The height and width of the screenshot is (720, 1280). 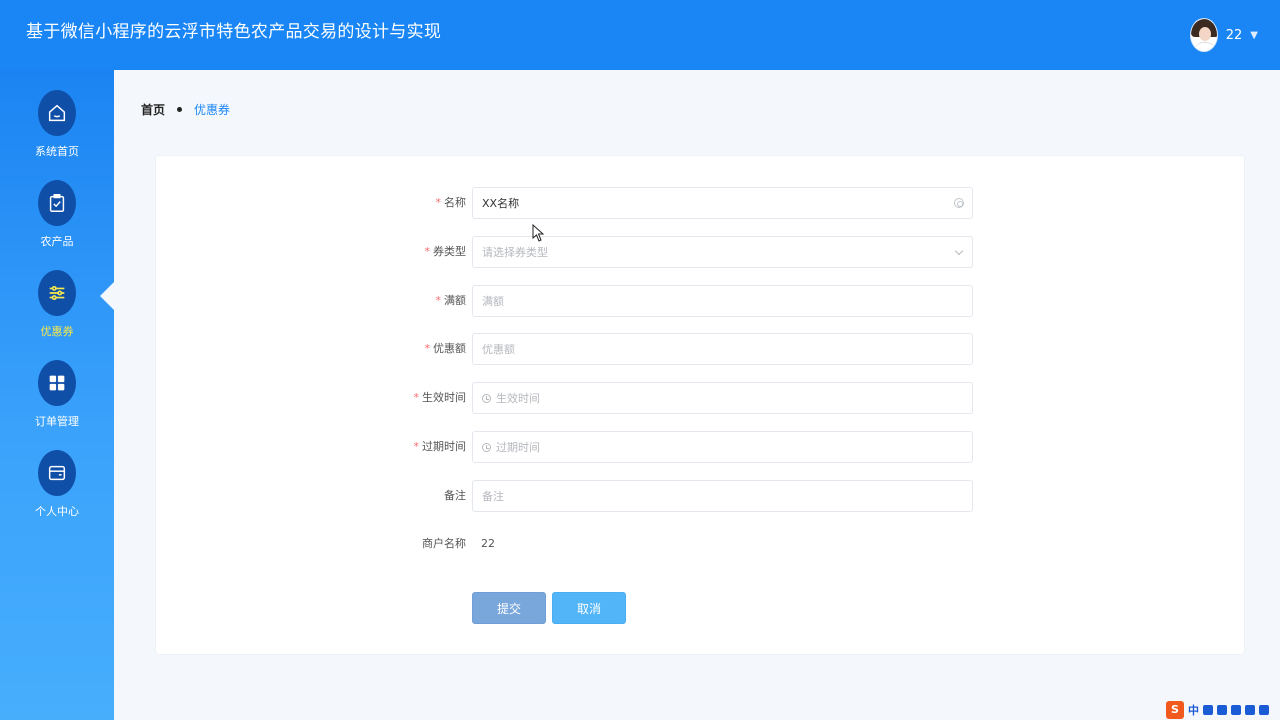 I want to click on threshold-placeholder: 满额, so click(x=493, y=301).